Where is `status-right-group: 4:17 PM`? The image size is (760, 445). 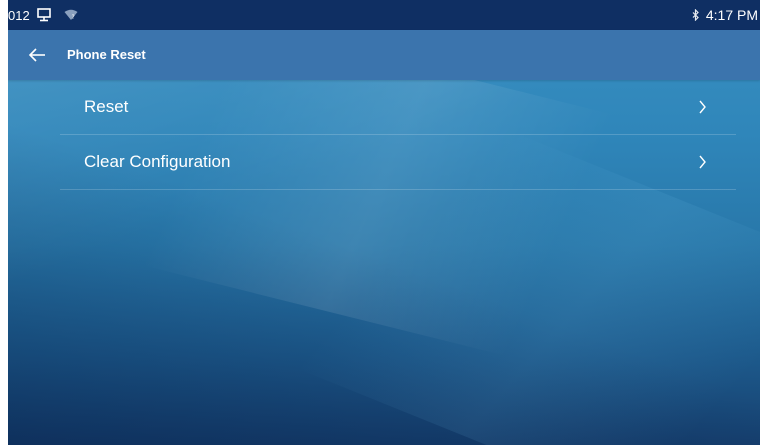 status-right-group: 4:17 PM is located at coordinates (725, 15).